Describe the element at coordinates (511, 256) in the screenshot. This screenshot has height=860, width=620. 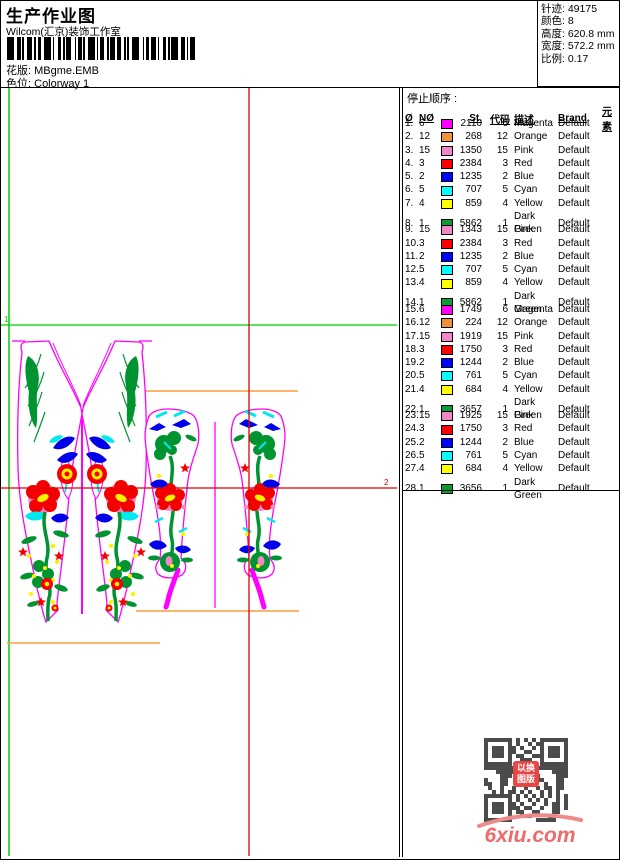
I see `table-row: 11. 2 1235 2 Blue Default` at that location.